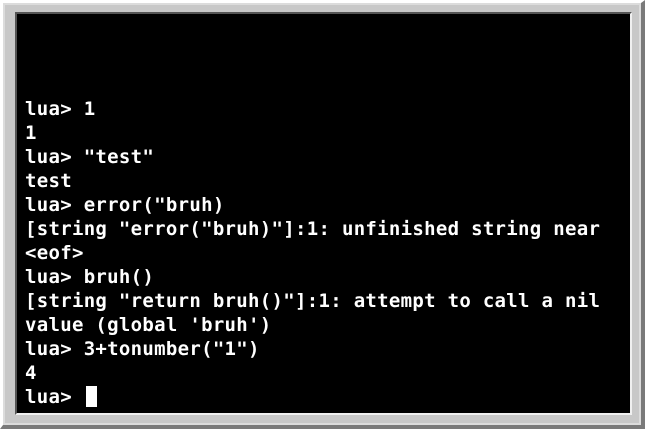  I want to click on terminal-line: 4, so click(31, 373).